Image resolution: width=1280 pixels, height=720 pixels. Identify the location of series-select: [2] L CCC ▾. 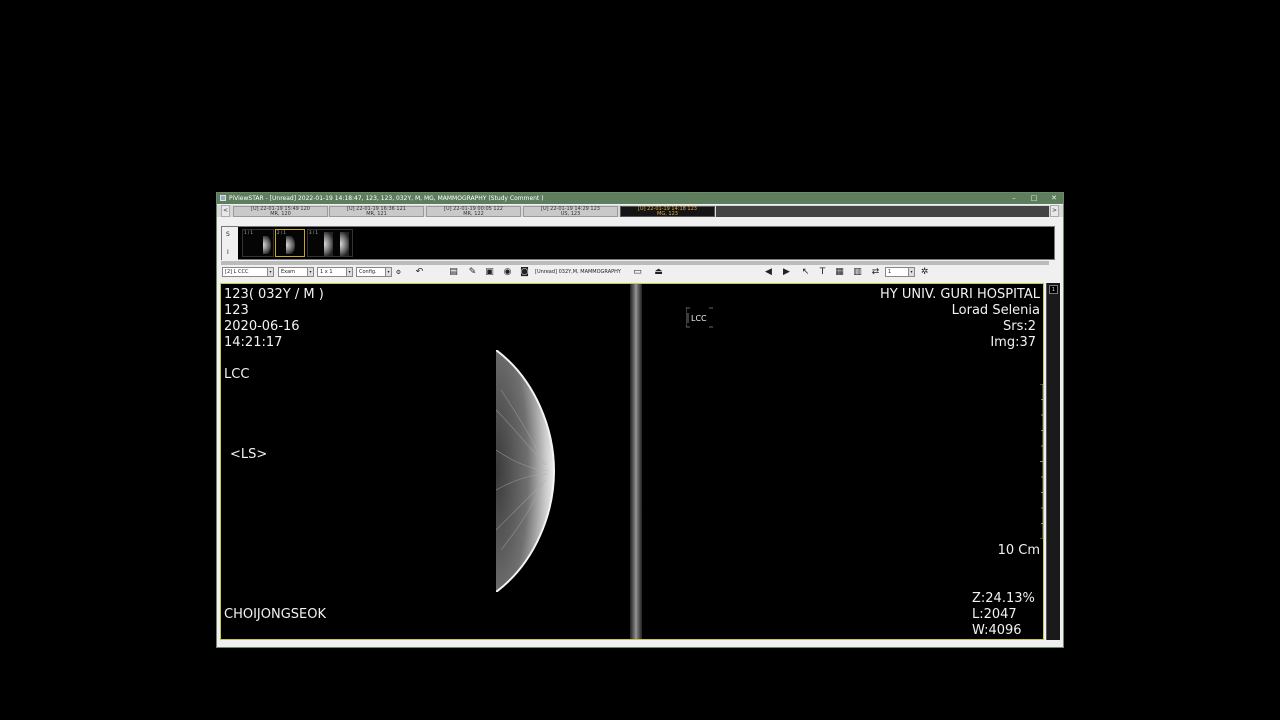
(248, 272).